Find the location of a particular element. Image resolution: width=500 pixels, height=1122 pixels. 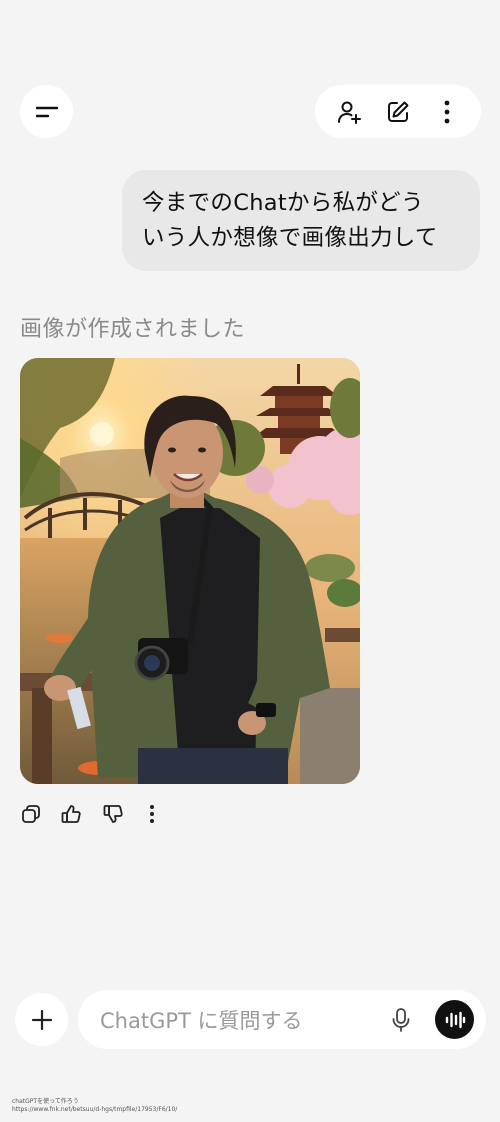

watermark-line: chatGPTを使って作ろう is located at coordinates (45, 1101).